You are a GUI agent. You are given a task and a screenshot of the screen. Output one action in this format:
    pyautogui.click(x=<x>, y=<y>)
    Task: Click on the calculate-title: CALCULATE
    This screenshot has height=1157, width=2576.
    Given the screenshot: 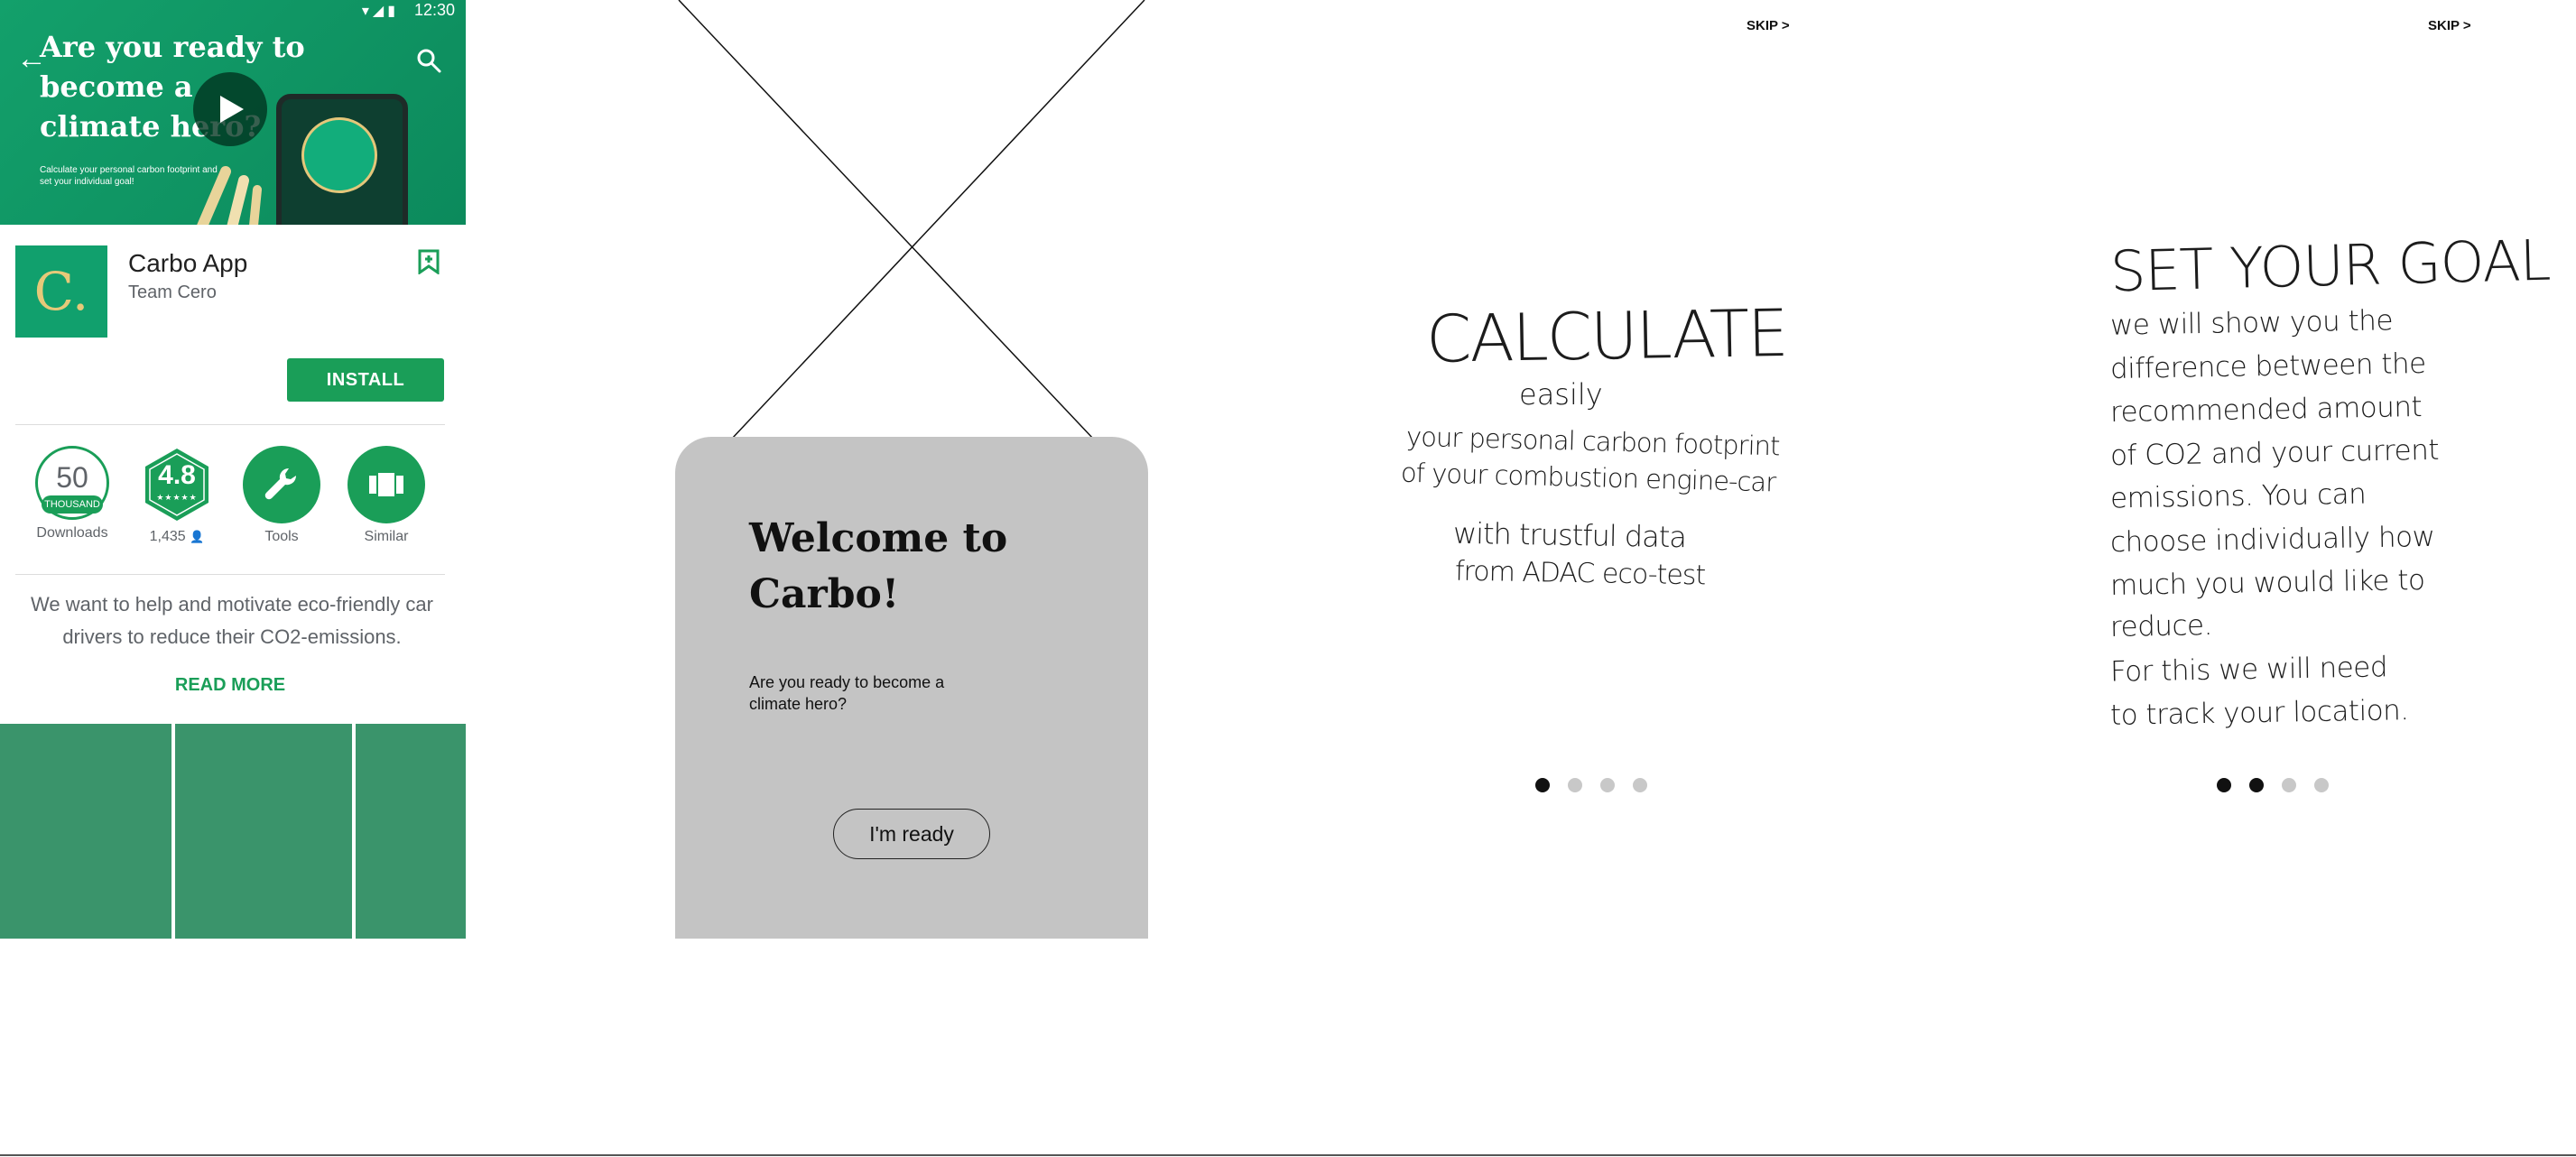 What is the action you would take?
    pyautogui.click(x=1606, y=336)
    